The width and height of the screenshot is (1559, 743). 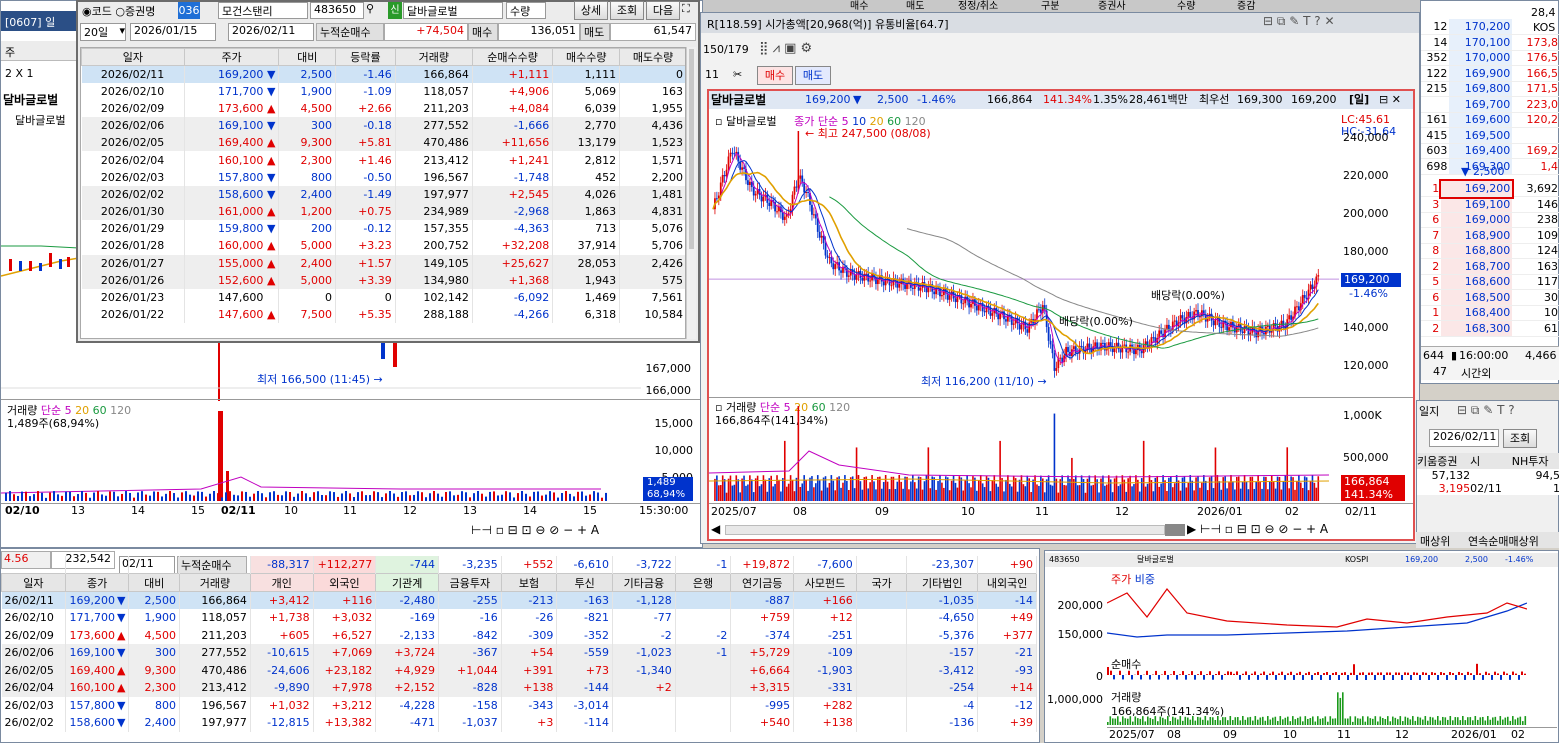 What do you see at coordinates (133, 57) in the screenshot?
I see `column-header: 일자` at bounding box center [133, 57].